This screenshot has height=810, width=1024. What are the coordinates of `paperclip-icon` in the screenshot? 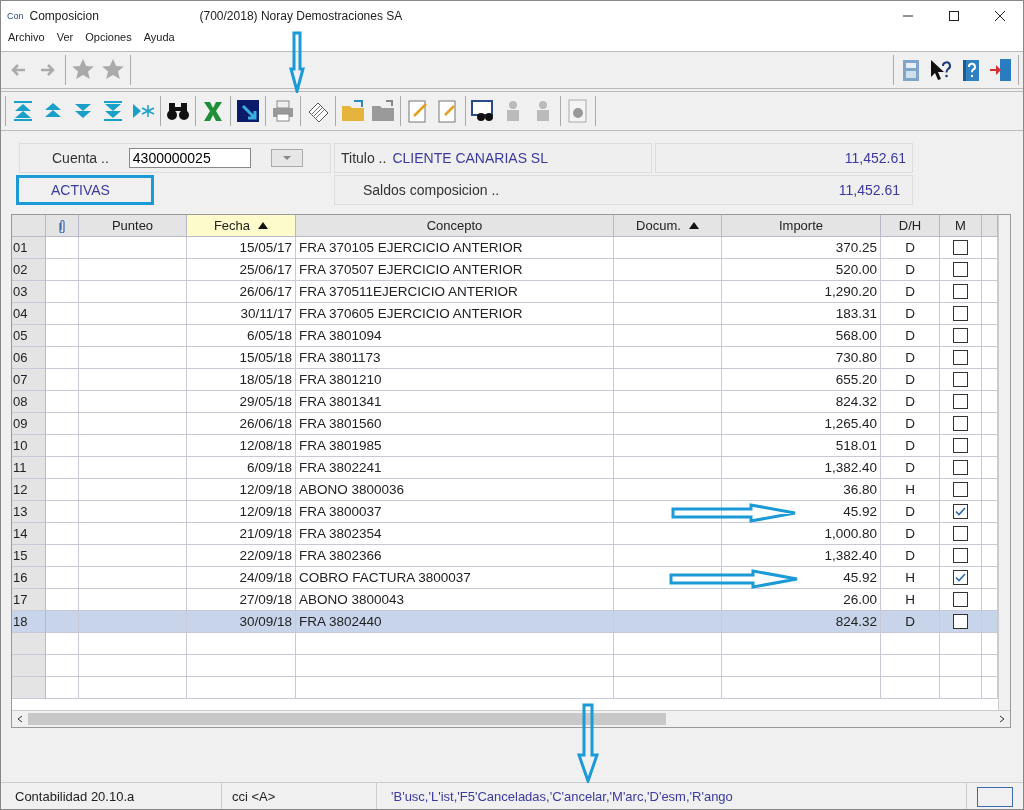 It's located at (62, 225).